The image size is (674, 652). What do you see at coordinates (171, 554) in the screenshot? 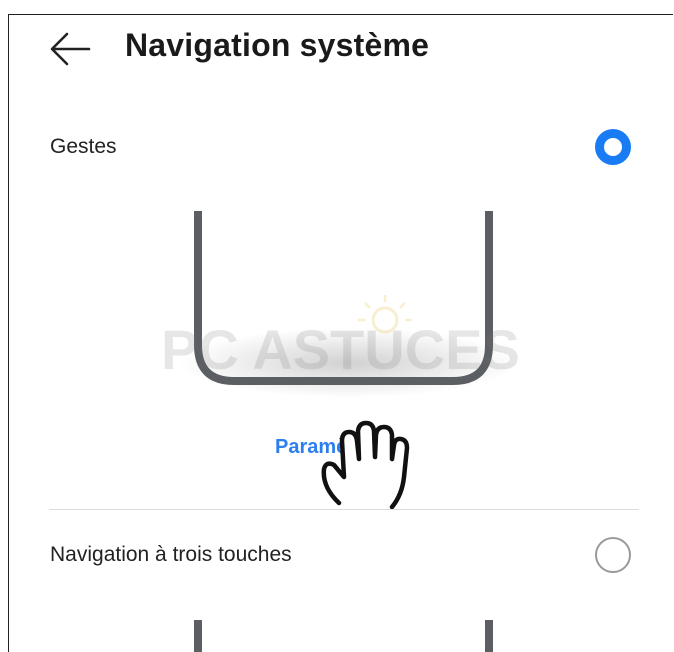
I see `option-three-button-label: Navigation à trois touches` at bounding box center [171, 554].